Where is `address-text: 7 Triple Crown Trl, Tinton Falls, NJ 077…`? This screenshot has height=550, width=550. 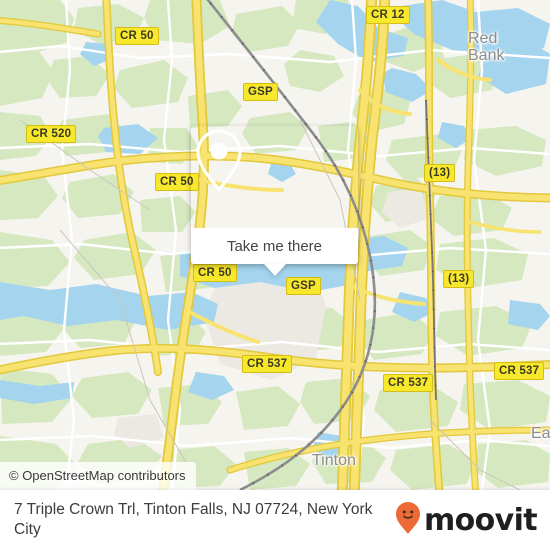 address-text: 7 Triple Crown Trl, Tinton Falls, NJ 077… is located at coordinates (193, 519).